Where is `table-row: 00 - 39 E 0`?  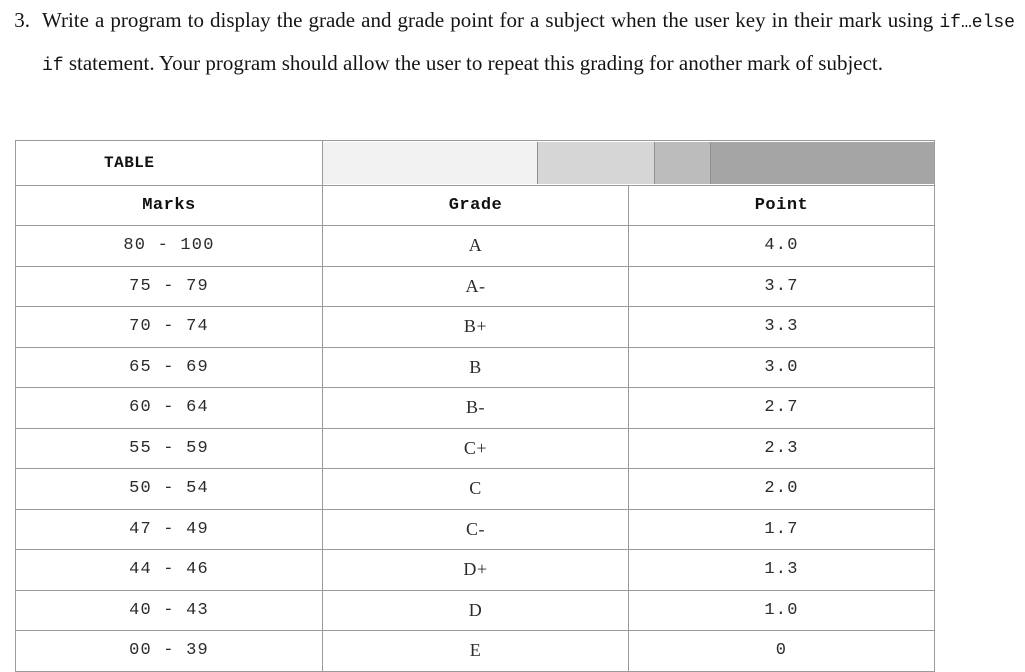 table-row: 00 - 39 E 0 is located at coordinates (475, 651).